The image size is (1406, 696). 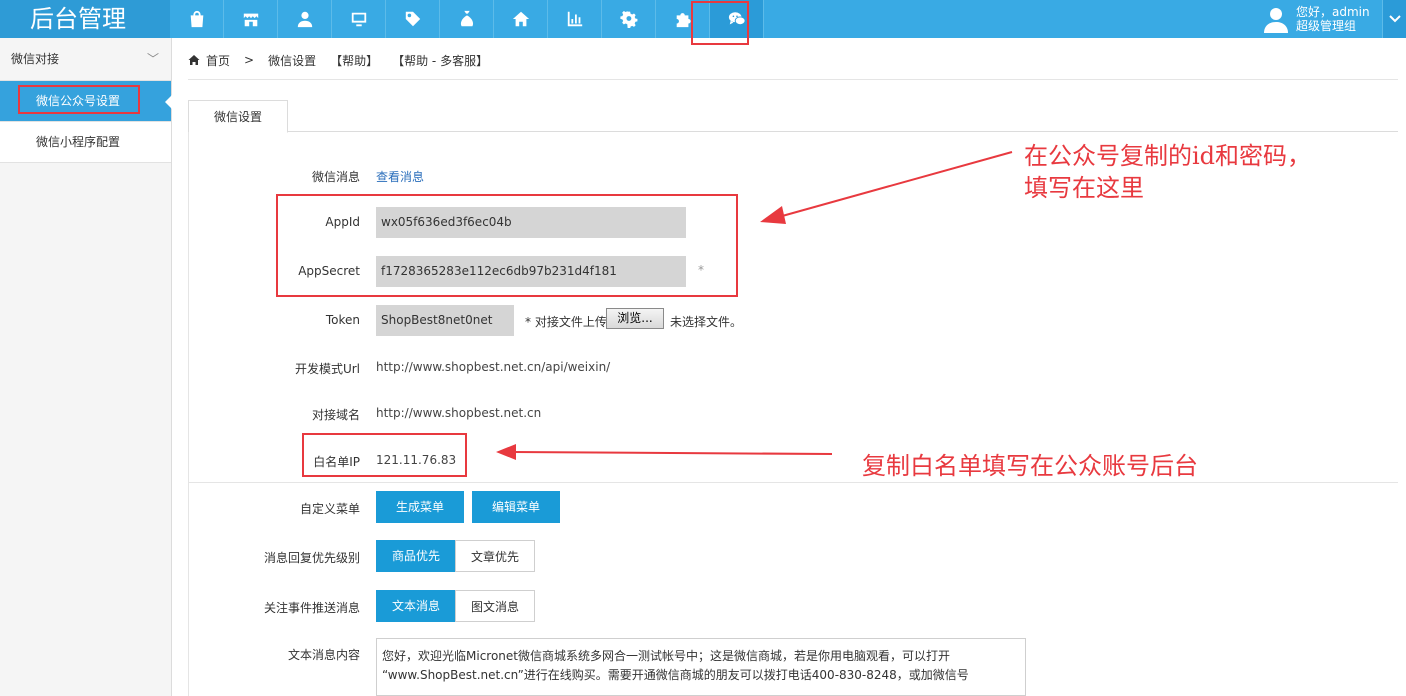 What do you see at coordinates (238, 116) in the screenshot?
I see `tab-wechat-settings: 微信设置` at bounding box center [238, 116].